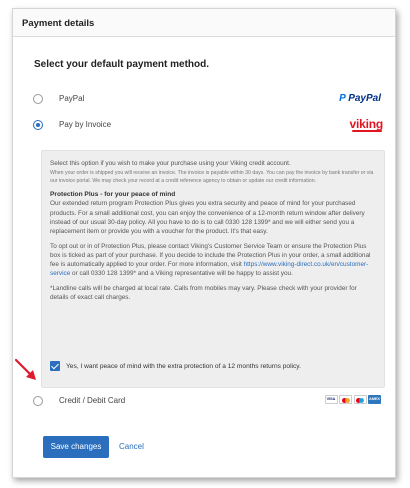 This screenshot has height=488, width=410. What do you see at coordinates (360, 399) in the screenshot?
I see `maestro-icon` at bounding box center [360, 399].